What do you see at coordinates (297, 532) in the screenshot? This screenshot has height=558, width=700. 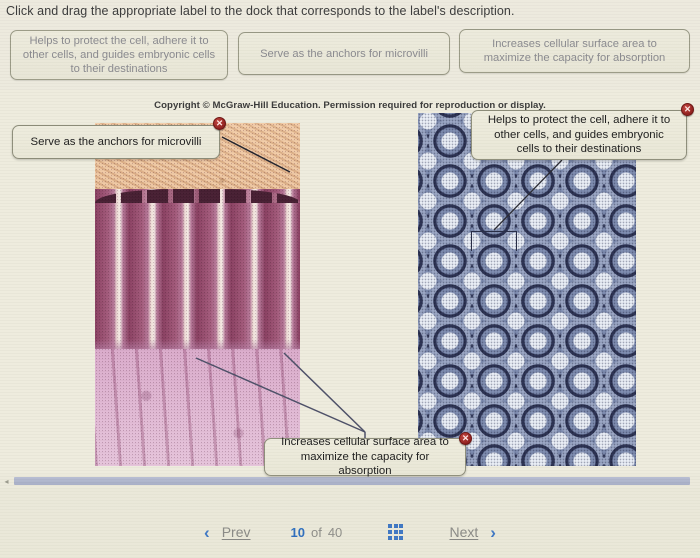 I see `current-page-number: 10` at bounding box center [297, 532].